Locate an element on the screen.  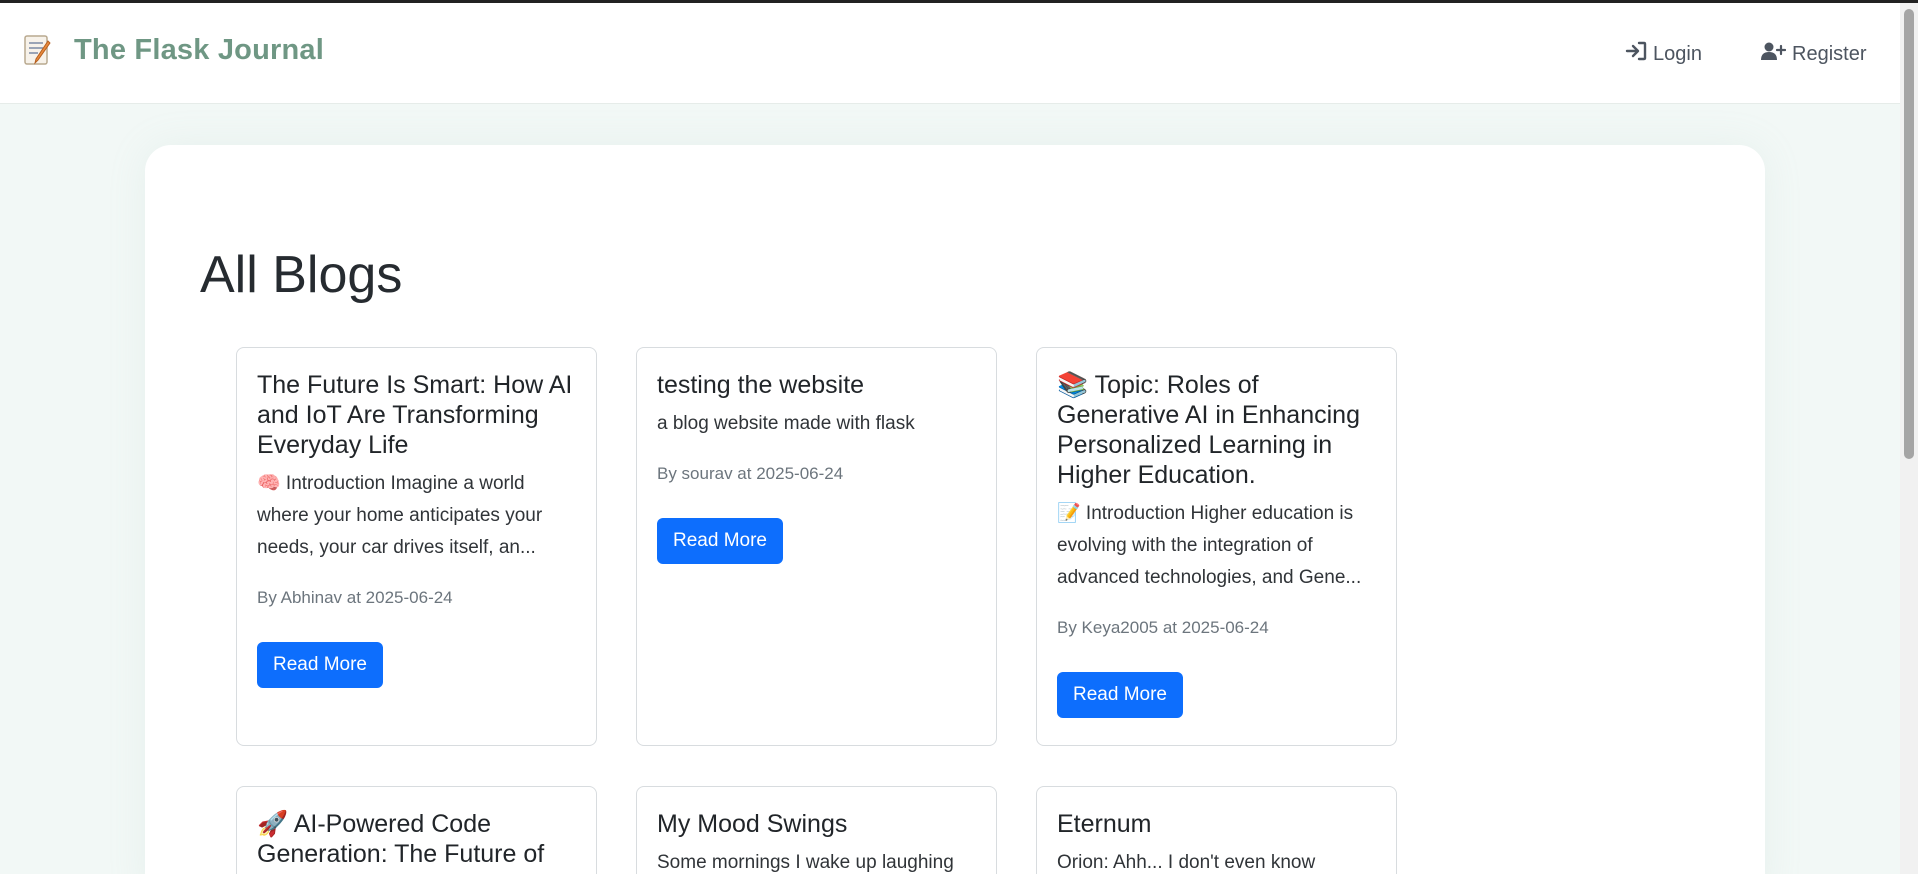
login-link: Login is located at coordinates (1663, 54).